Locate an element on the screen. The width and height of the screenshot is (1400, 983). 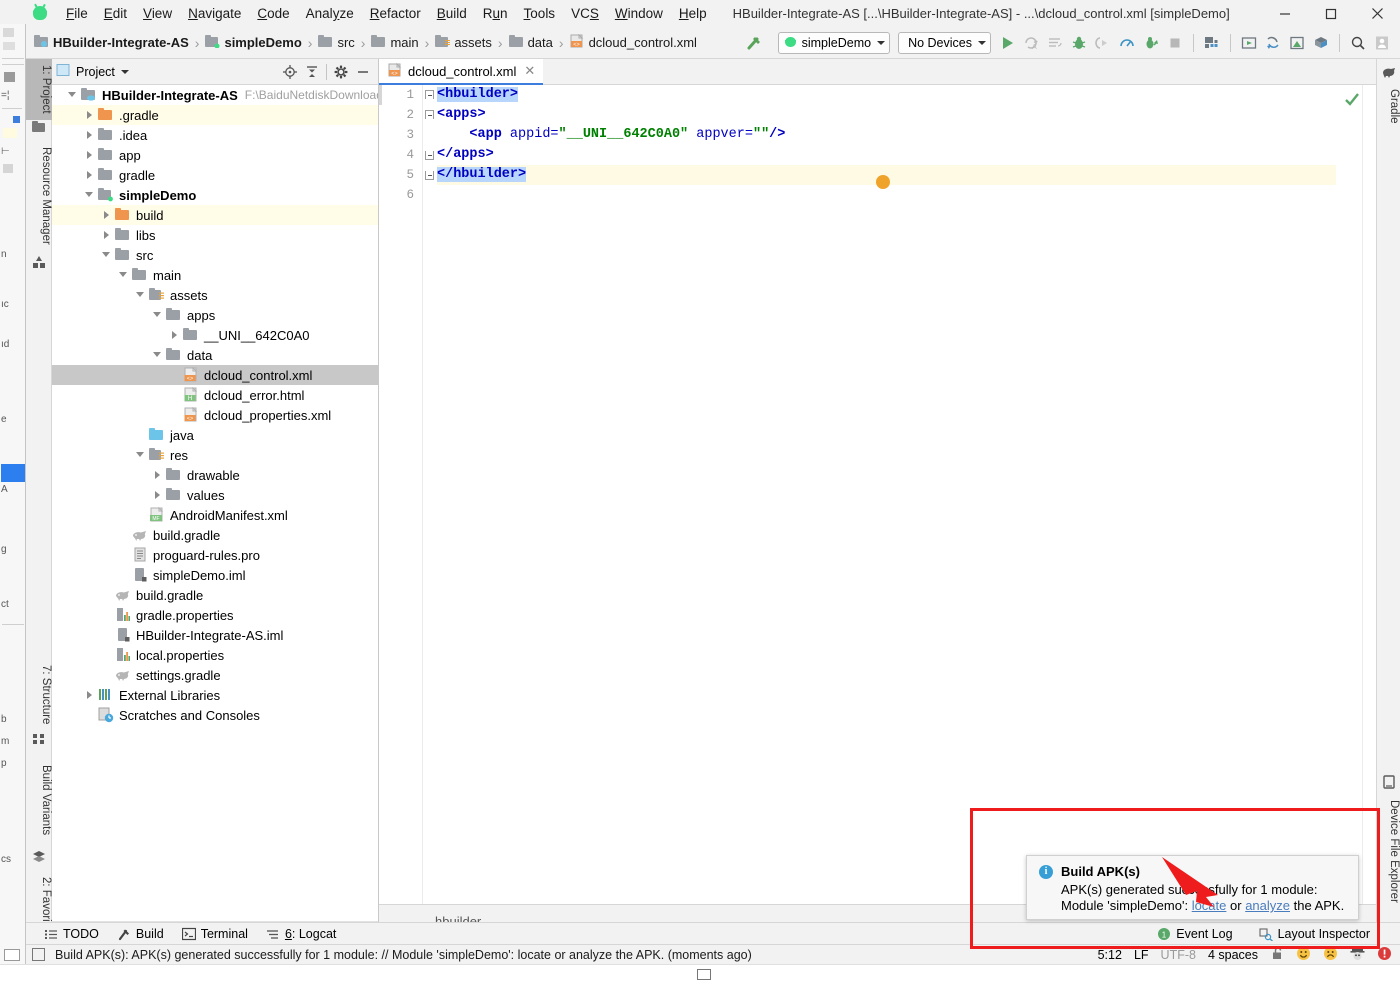
settings-gear-icon is located at coordinates (341, 72).